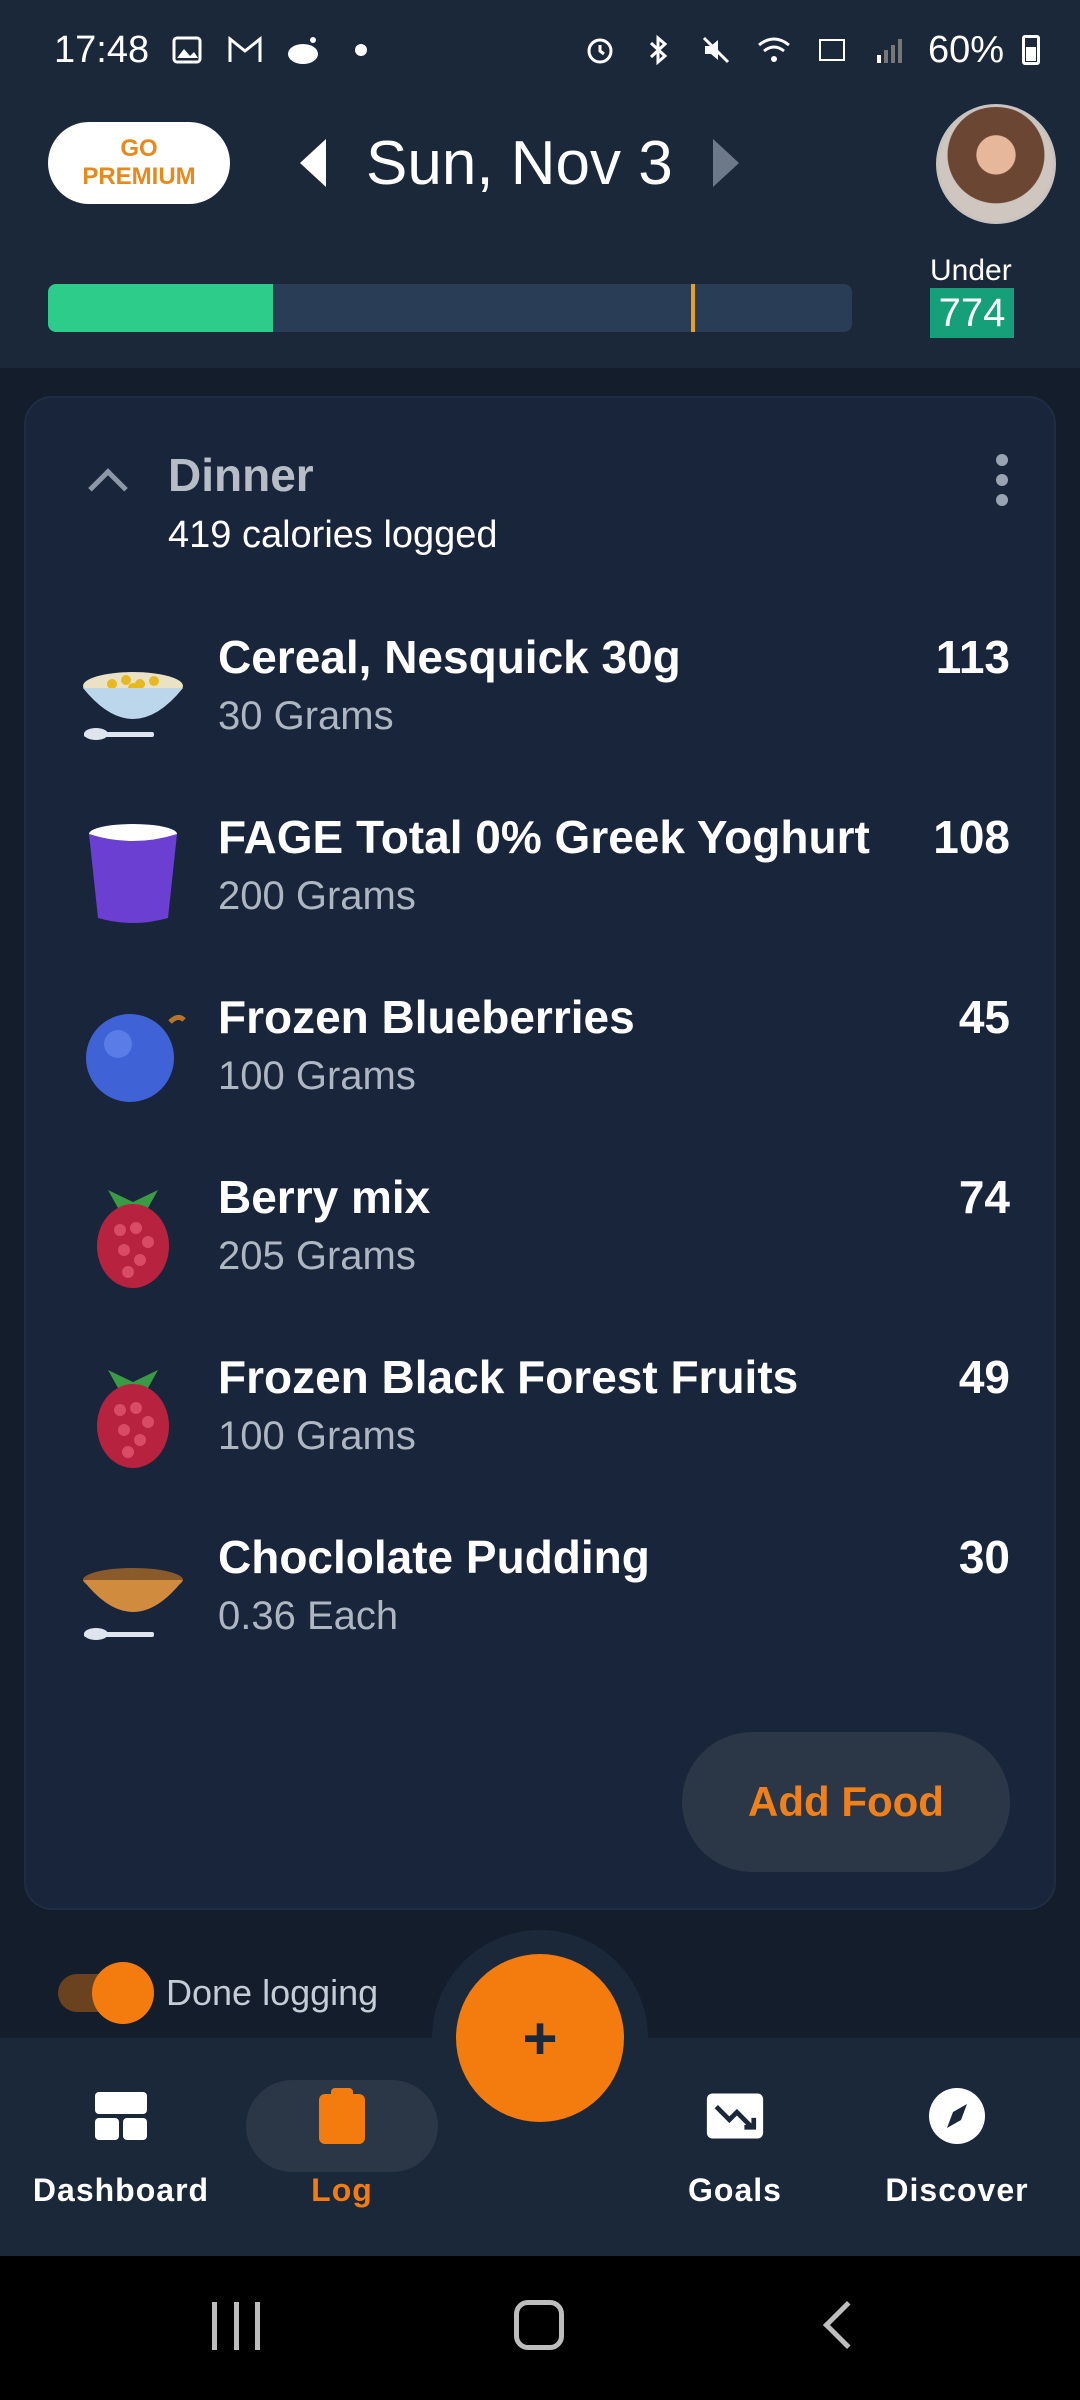 Image resolution: width=1080 pixels, height=2400 pixels. I want to click on nav-log: Log, so click(342, 2150).